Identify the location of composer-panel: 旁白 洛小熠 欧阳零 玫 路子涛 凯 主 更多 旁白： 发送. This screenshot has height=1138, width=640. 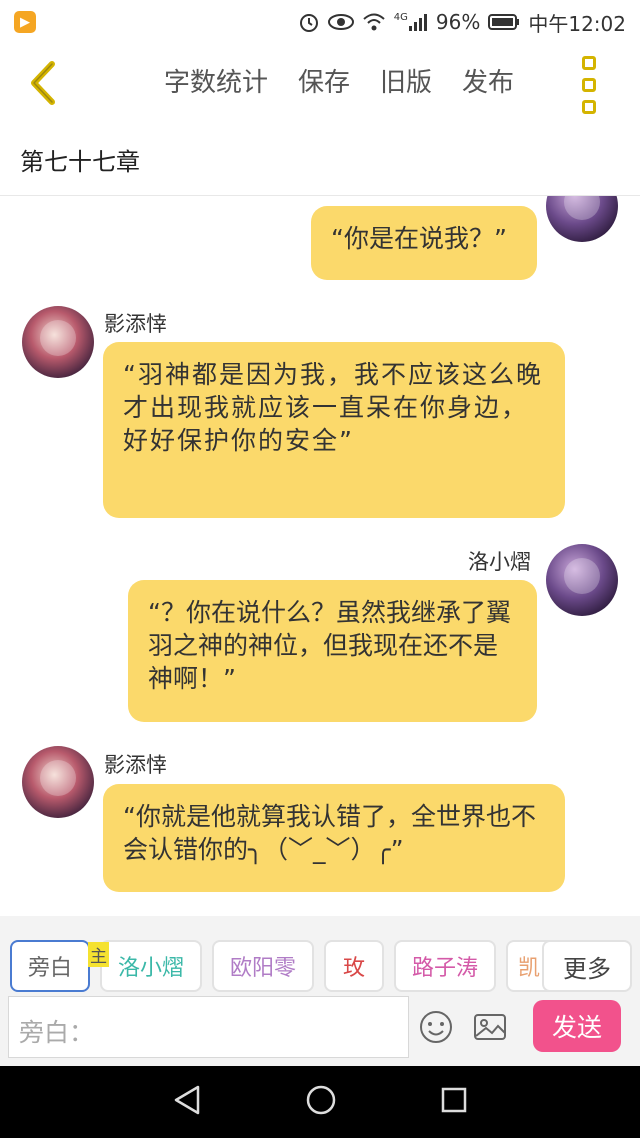
(320, 991).